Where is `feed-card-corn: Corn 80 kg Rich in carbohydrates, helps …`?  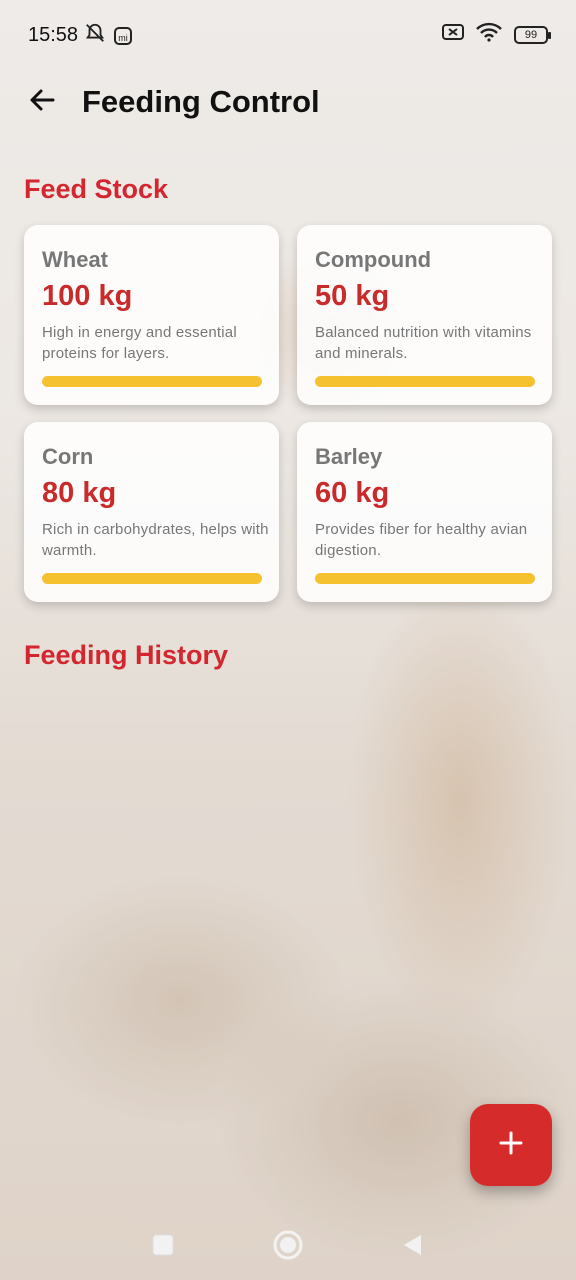
feed-card-corn: Corn 80 kg Rich in carbohydrates, helps … is located at coordinates (151, 512).